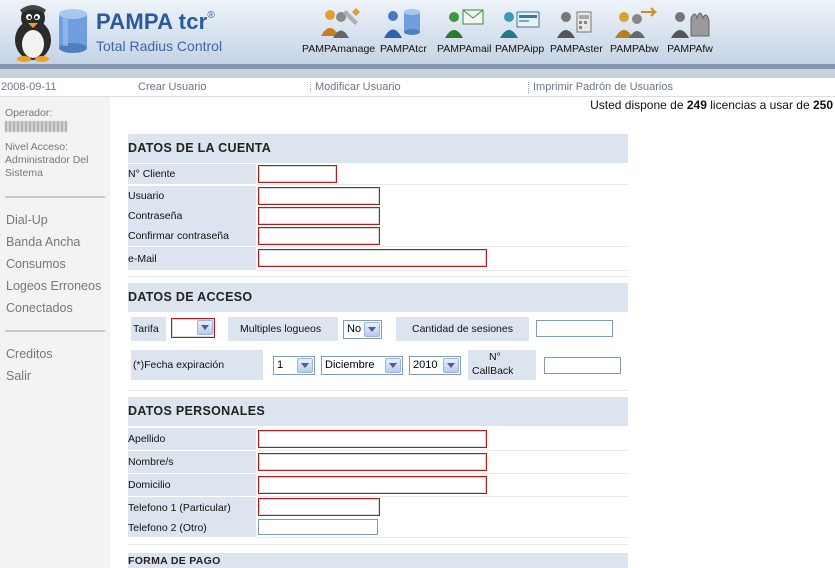 The width and height of the screenshot is (835, 568). Describe the element at coordinates (582, 365) in the screenshot. I see `callback-input` at that location.